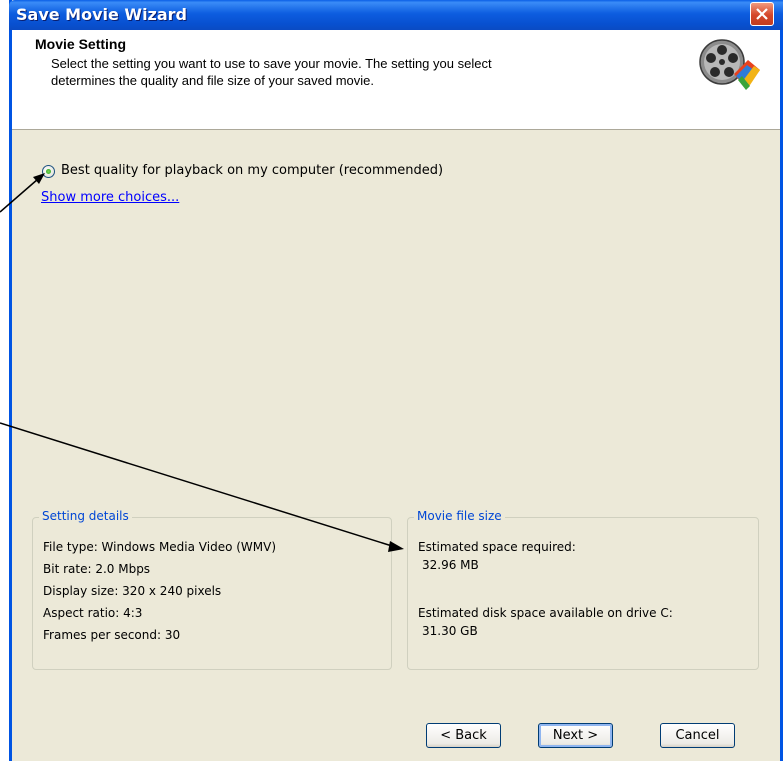 Image resolution: width=783 pixels, height=761 pixels. What do you see at coordinates (196, 484) in the screenshot?
I see `annotation-arrow-file-size` at bounding box center [196, 484].